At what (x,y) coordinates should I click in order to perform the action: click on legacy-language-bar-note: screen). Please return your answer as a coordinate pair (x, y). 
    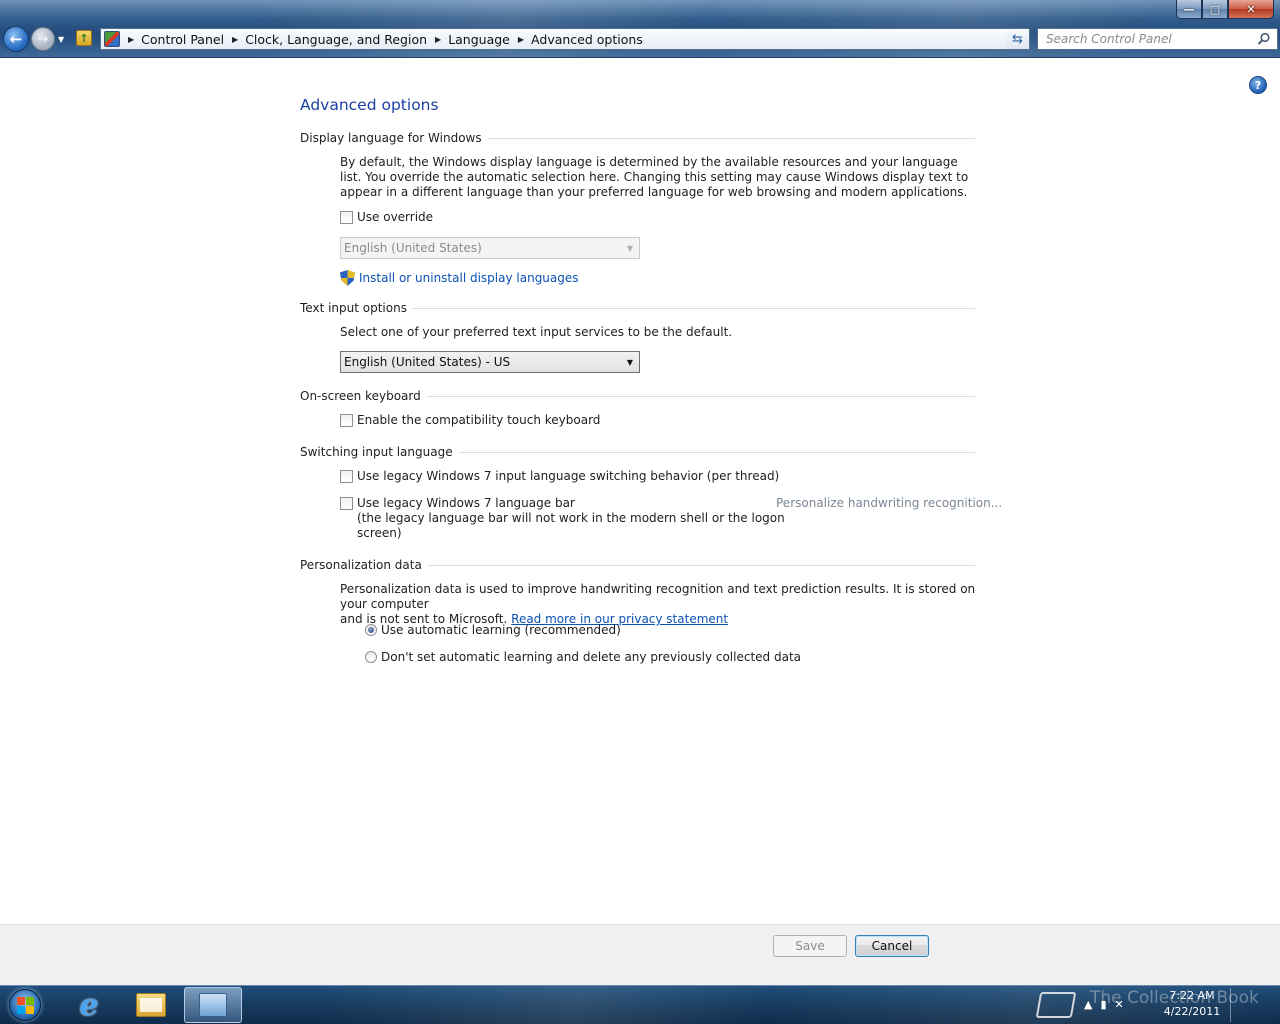
    Looking at the image, I should click on (379, 533).